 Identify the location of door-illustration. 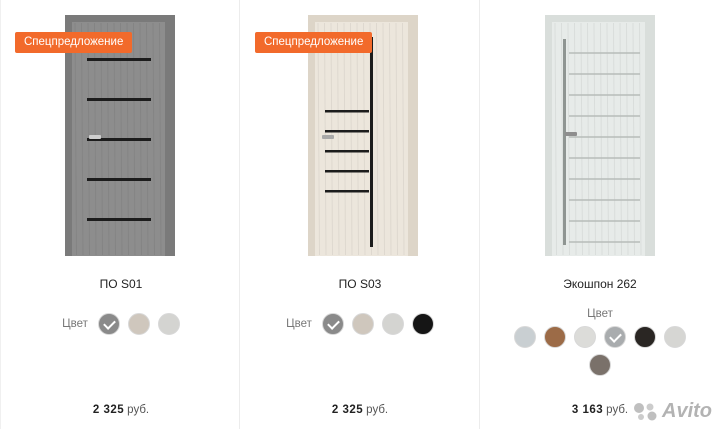
(600, 135).